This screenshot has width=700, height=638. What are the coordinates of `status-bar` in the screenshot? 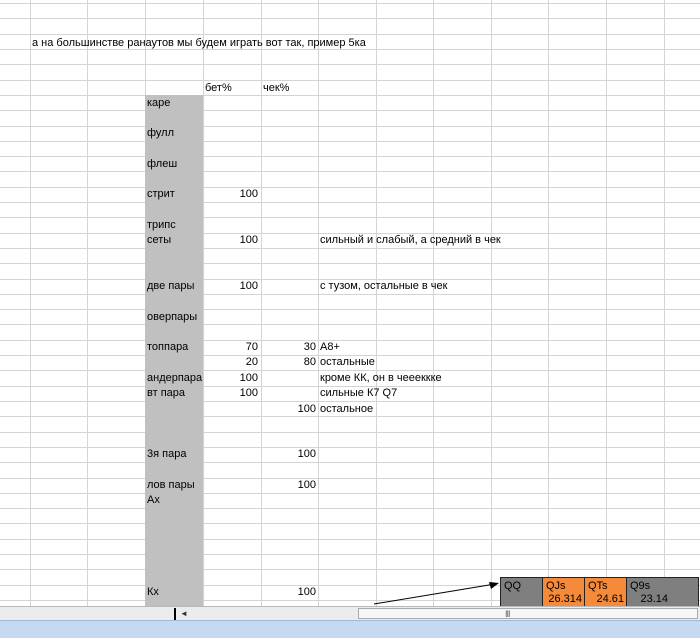 It's located at (350, 629).